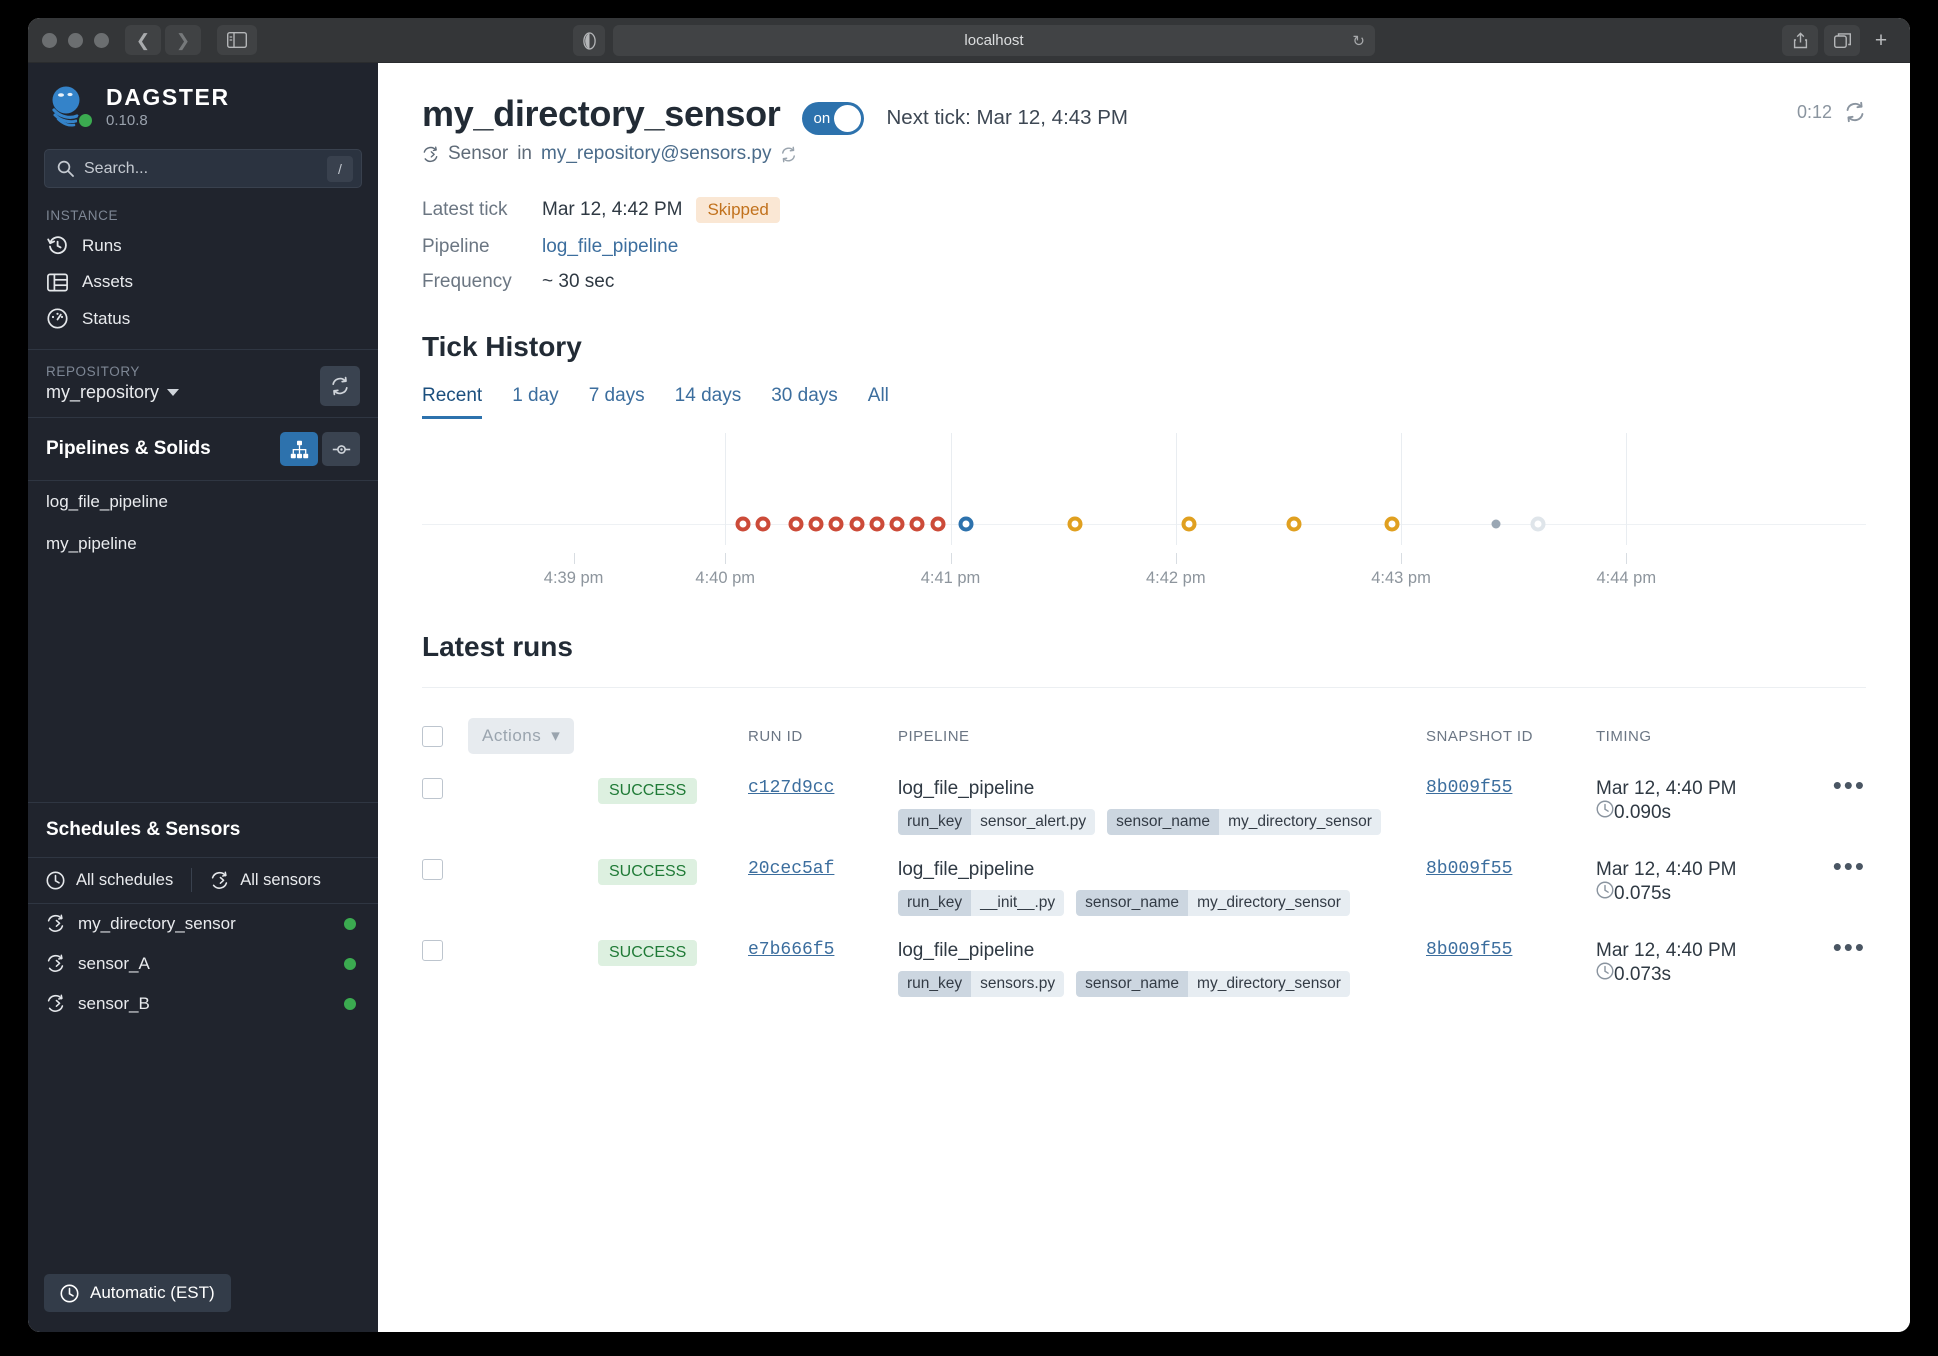 This screenshot has height=1356, width=1938. What do you see at coordinates (203, 282) in the screenshot?
I see `sidebar-item-assets: Assets` at bounding box center [203, 282].